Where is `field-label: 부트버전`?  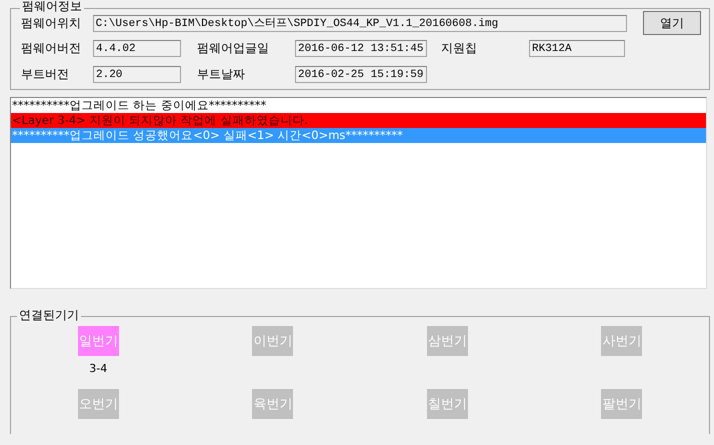
field-label: 부트버전 is located at coordinates (45, 74).